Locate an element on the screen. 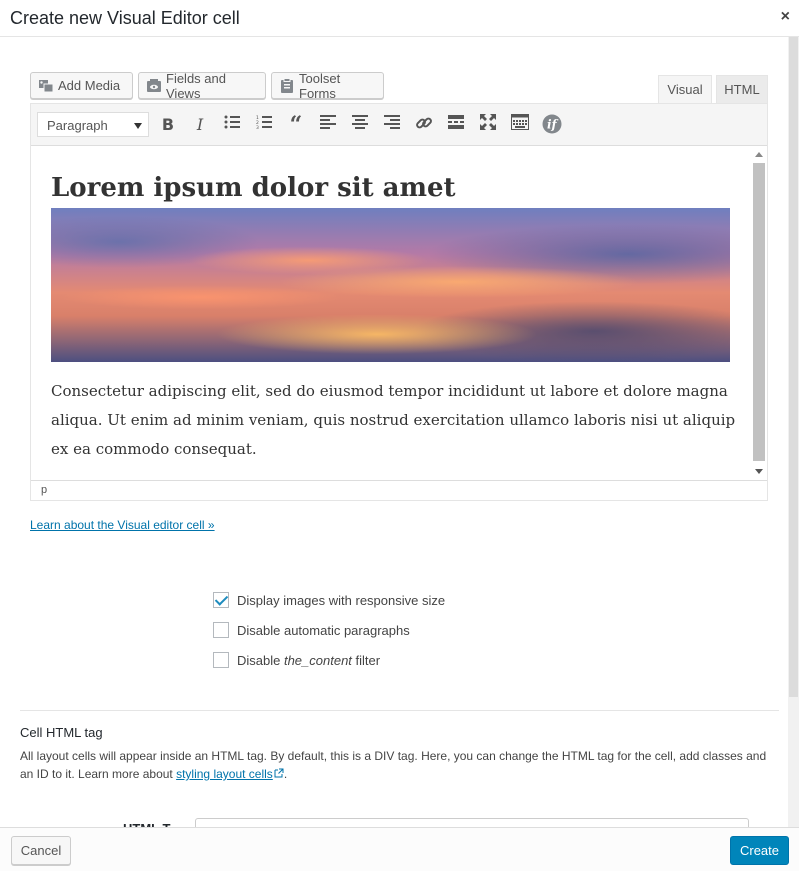 The height and width of the screenshot is (871, 799). disable-content-filter-checkbox is located at coordinates (221, 660).